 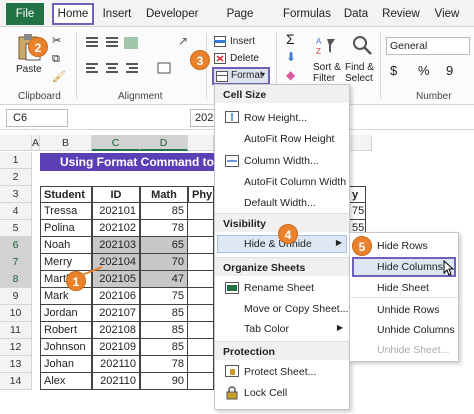 I want to click on cell-student: Mark, so click(x=66, y=296).